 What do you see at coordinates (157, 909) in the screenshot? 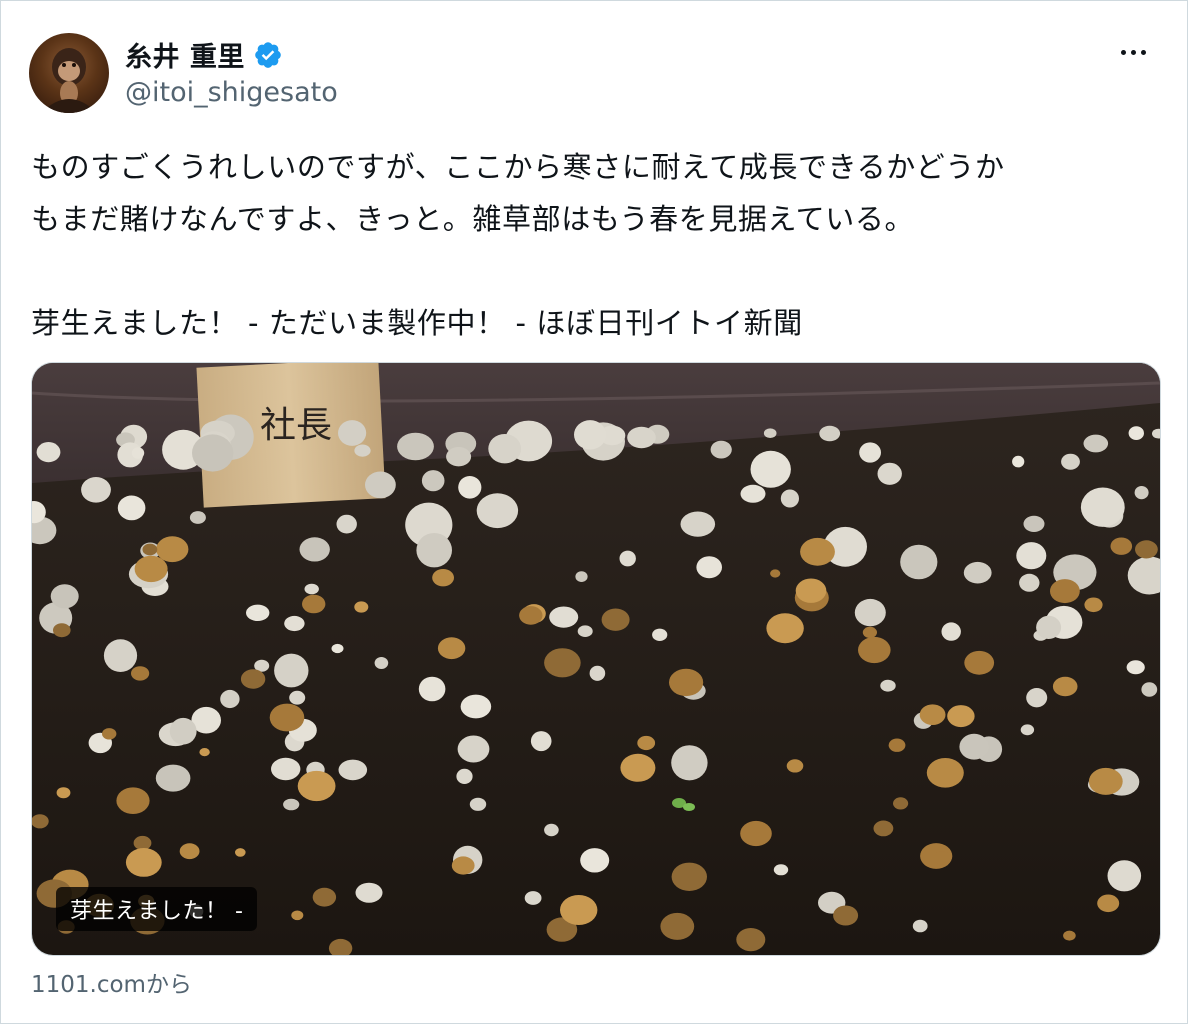
I see `card-caption: 芽生えました！ -` at bounding box center [157, 909].